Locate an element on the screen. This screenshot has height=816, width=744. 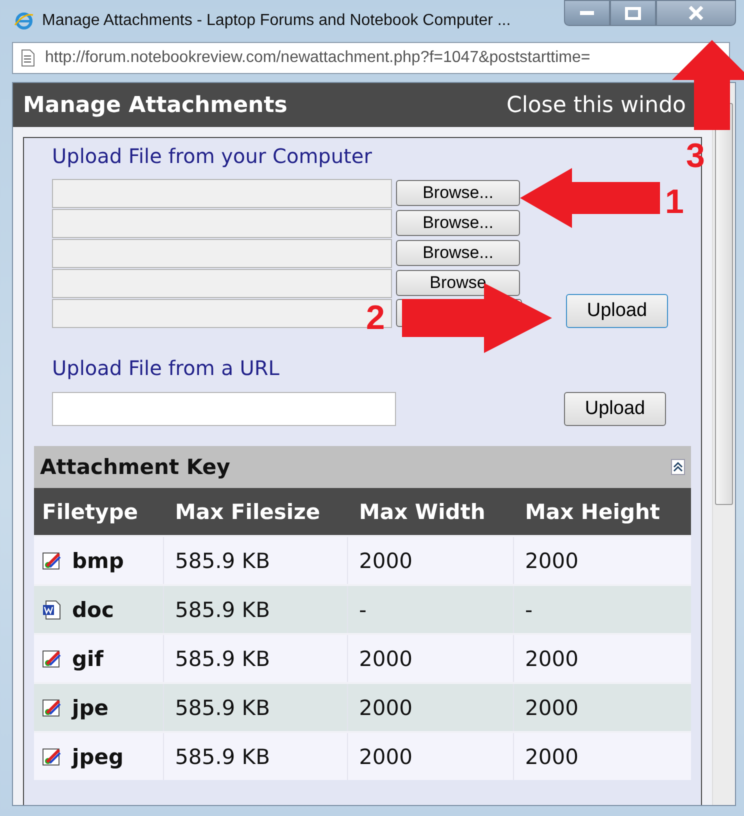
minimize-icon is located at coordinates (587, 13).